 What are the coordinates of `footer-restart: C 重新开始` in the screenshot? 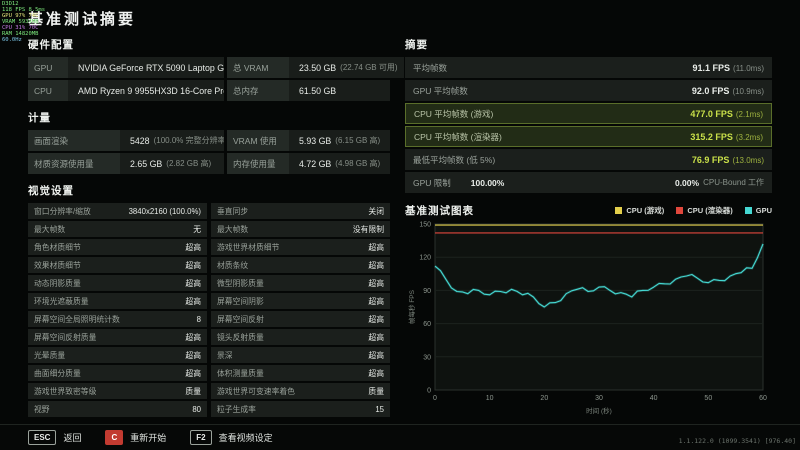 It's located at (135, 437).